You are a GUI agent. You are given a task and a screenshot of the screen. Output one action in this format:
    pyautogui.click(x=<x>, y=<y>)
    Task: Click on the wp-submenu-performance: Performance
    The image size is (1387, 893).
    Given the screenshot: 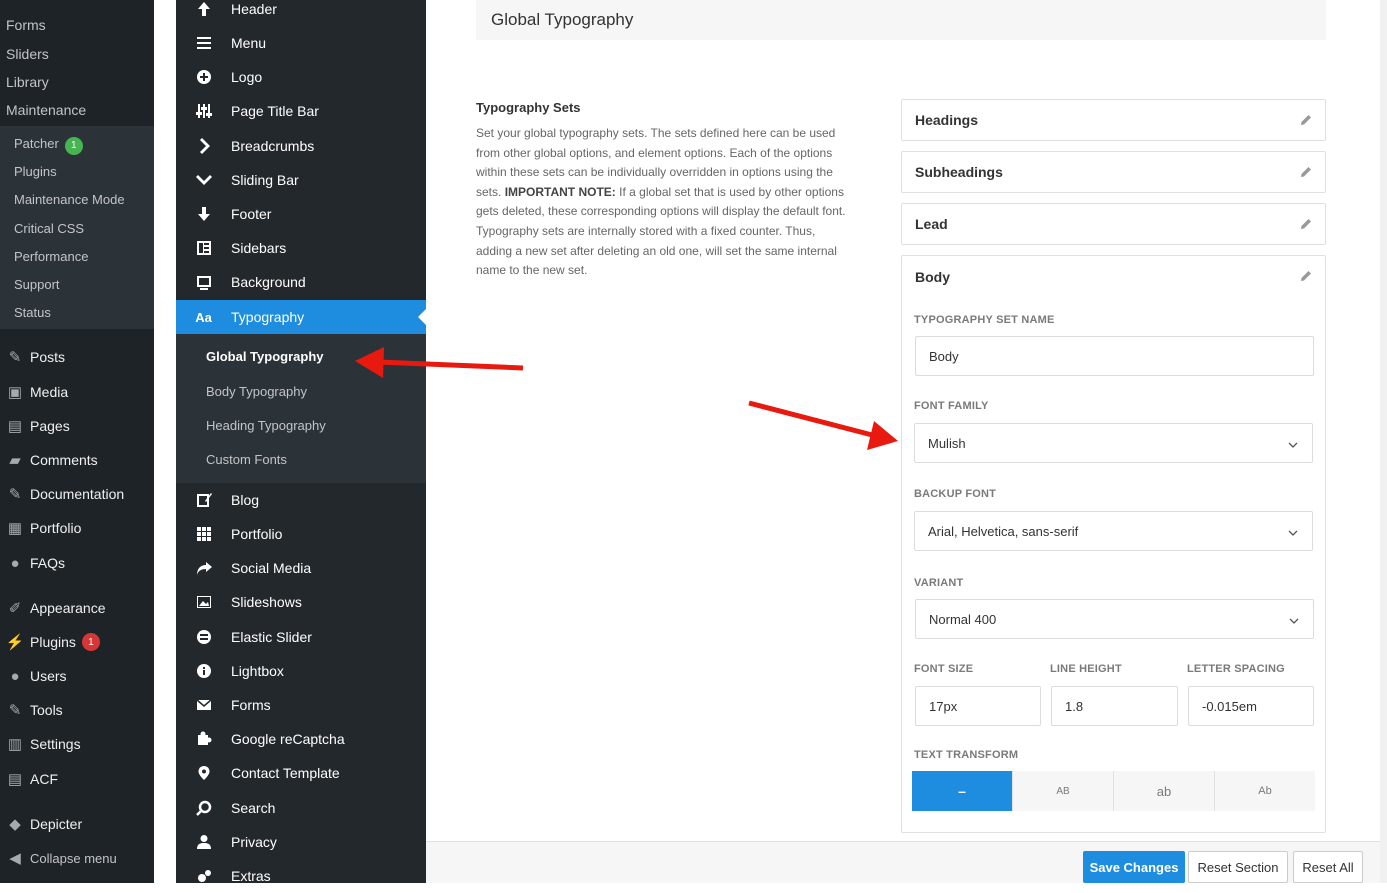 What is the action you would take?
    pyautogui.click(x=51, y=256)
    